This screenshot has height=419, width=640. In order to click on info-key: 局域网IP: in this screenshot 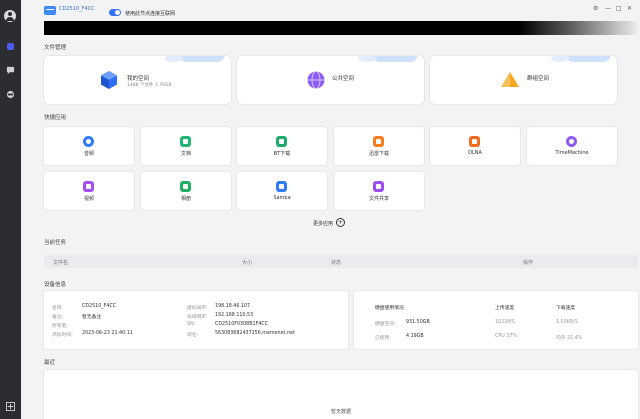, I will do `click(197, 317)`.